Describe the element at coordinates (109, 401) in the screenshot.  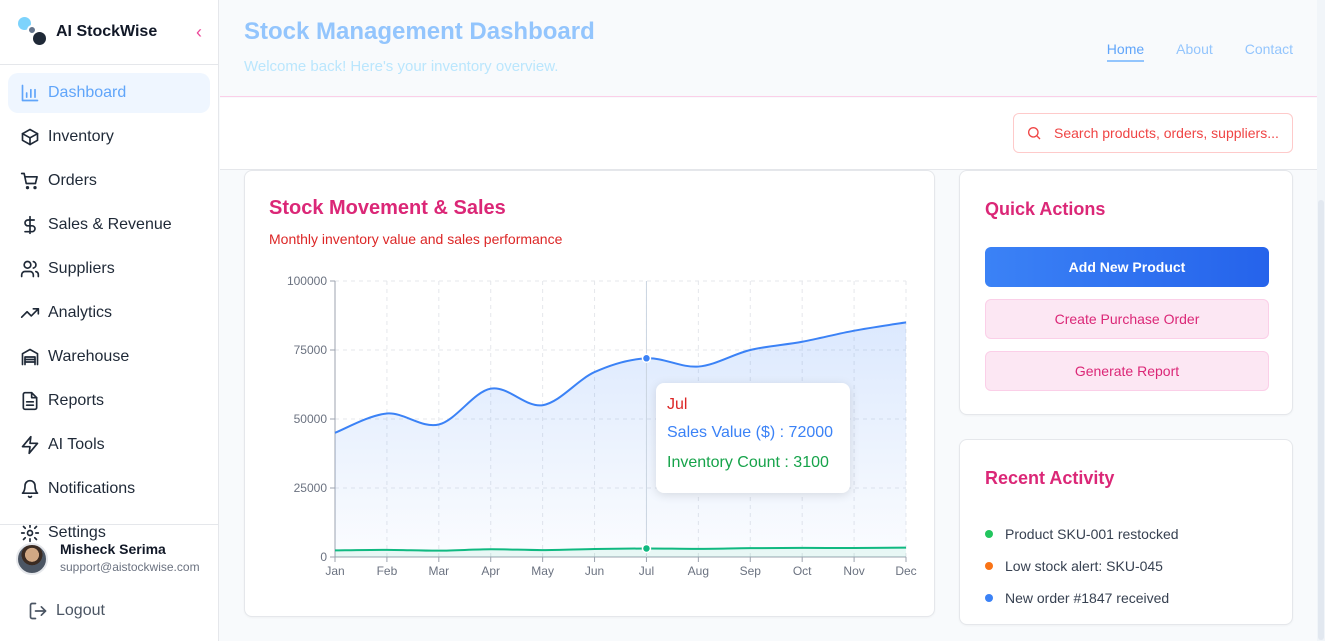
I see `sidebar-item-reports: Reports` at that location.